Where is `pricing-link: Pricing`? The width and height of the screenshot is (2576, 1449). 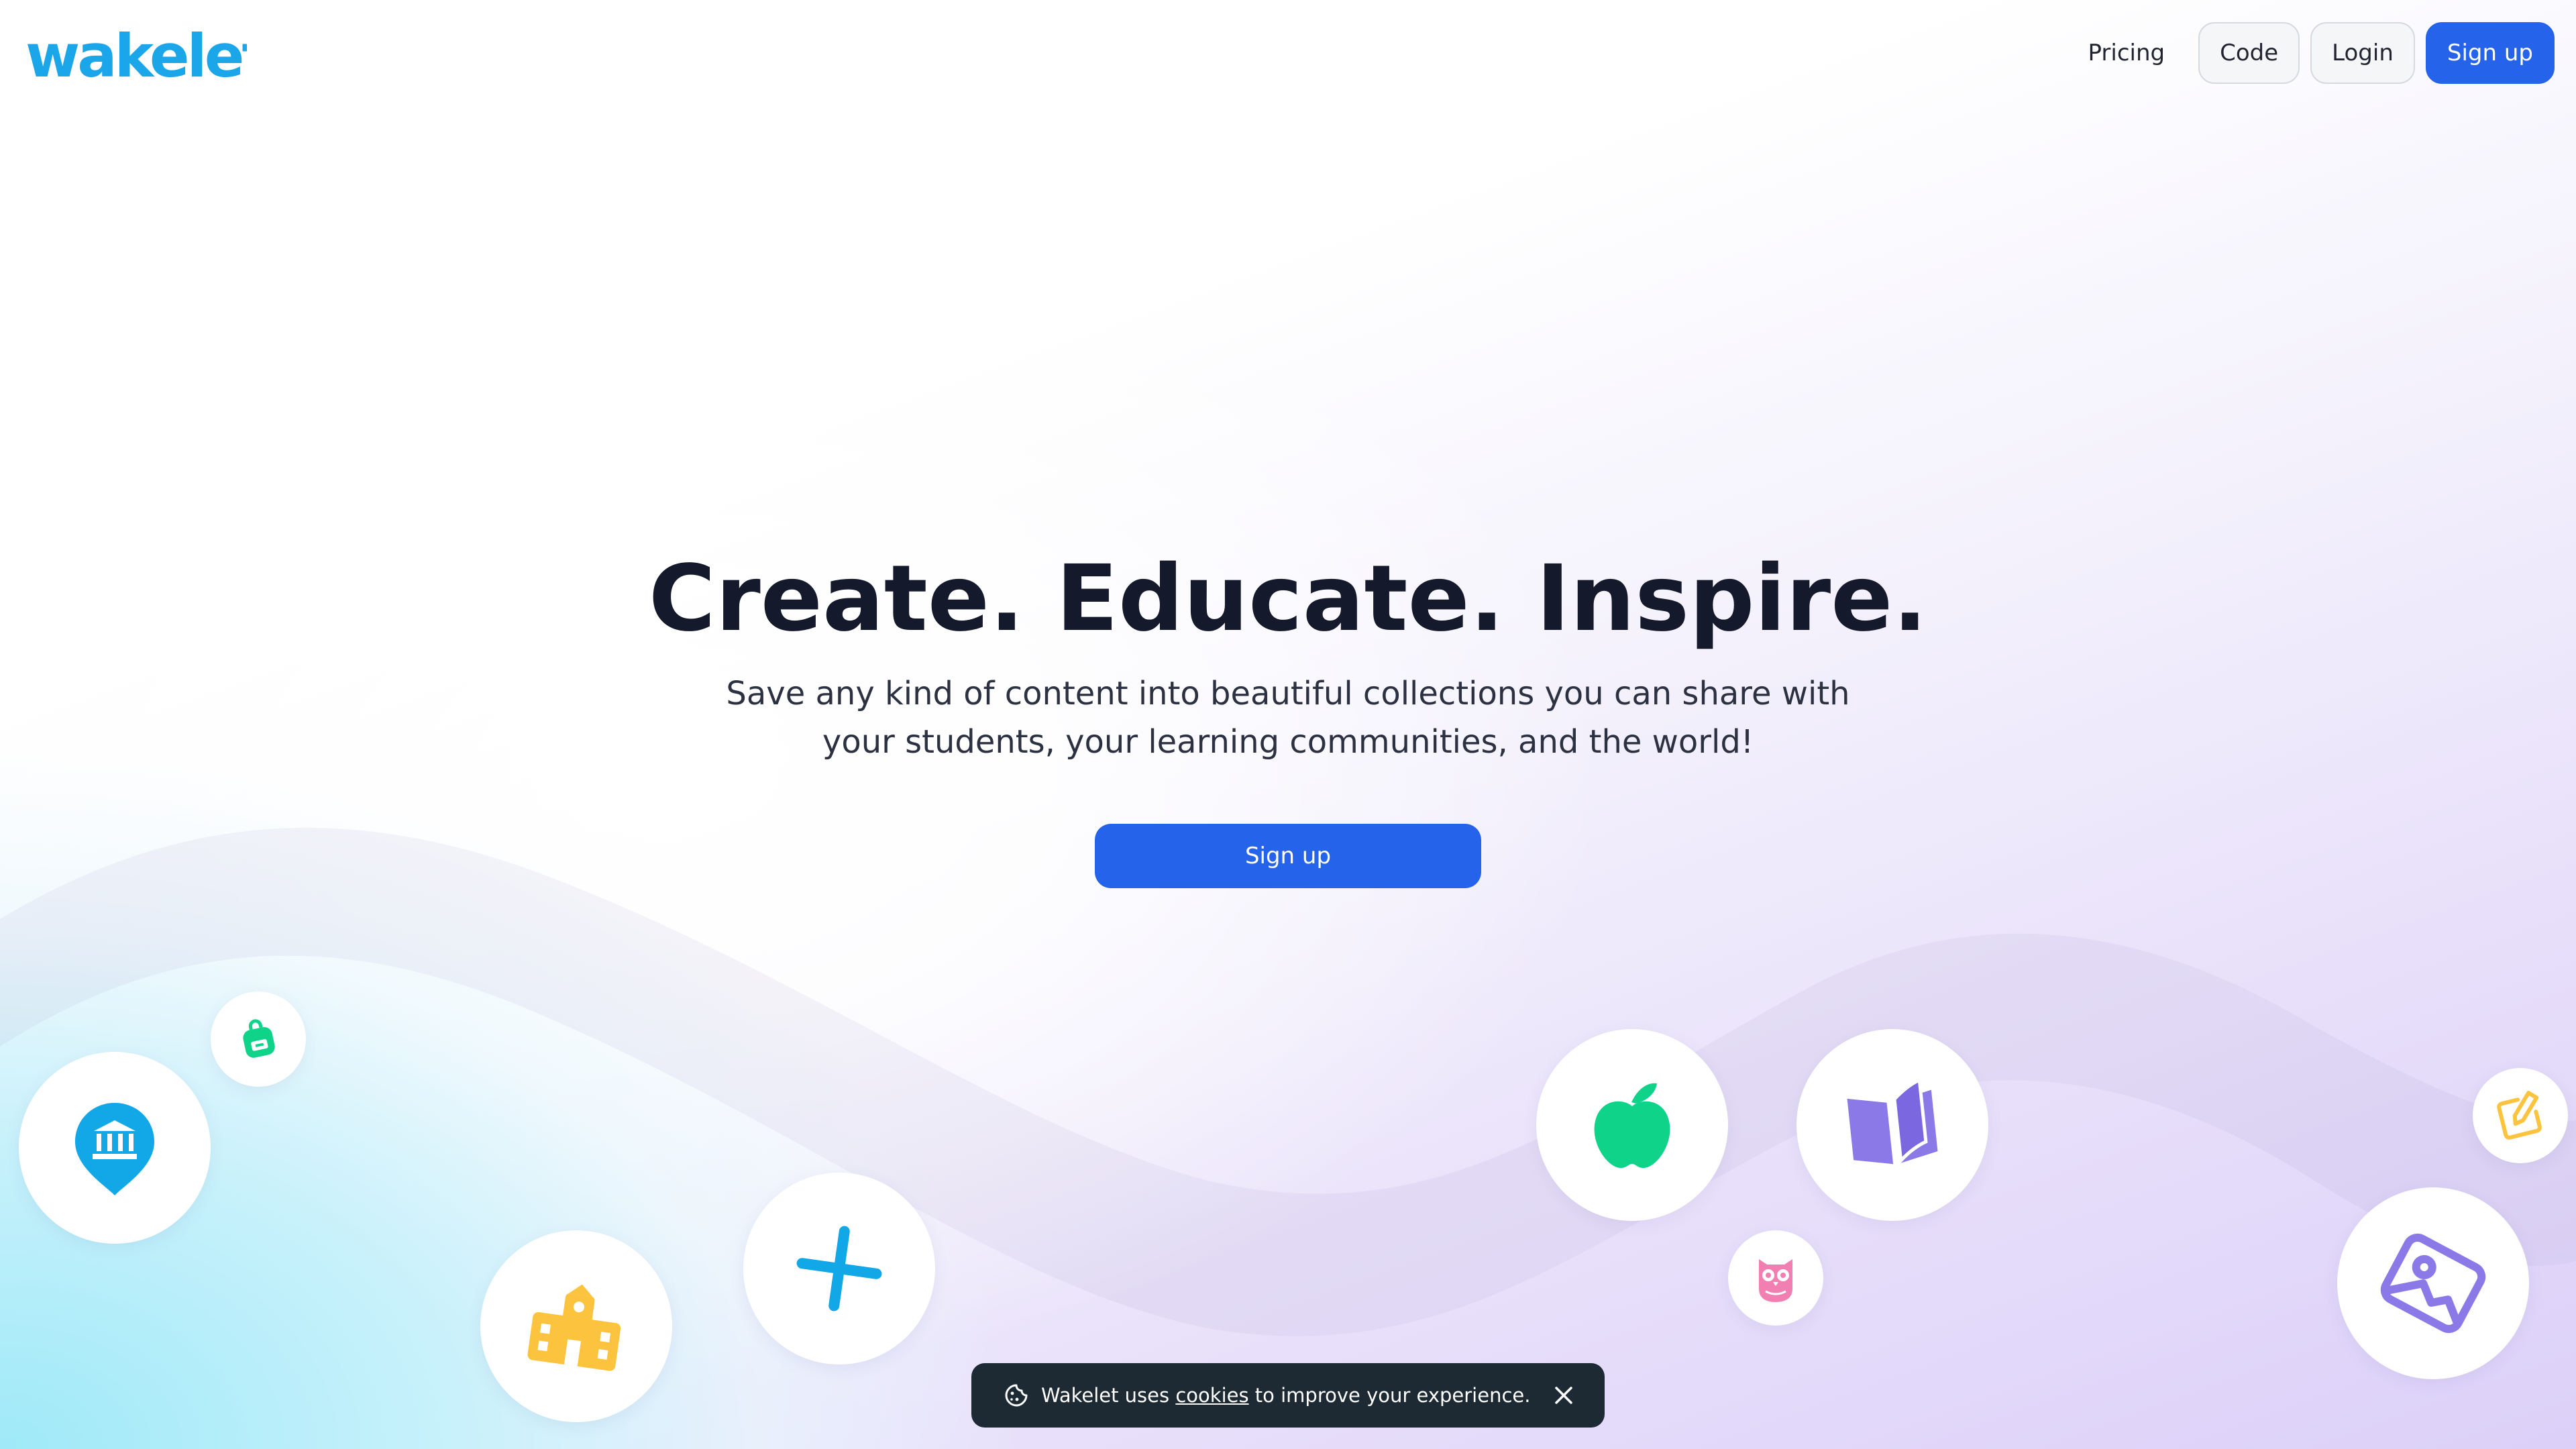 pricing-link: Pricing is located at coordinates (2126, 53).